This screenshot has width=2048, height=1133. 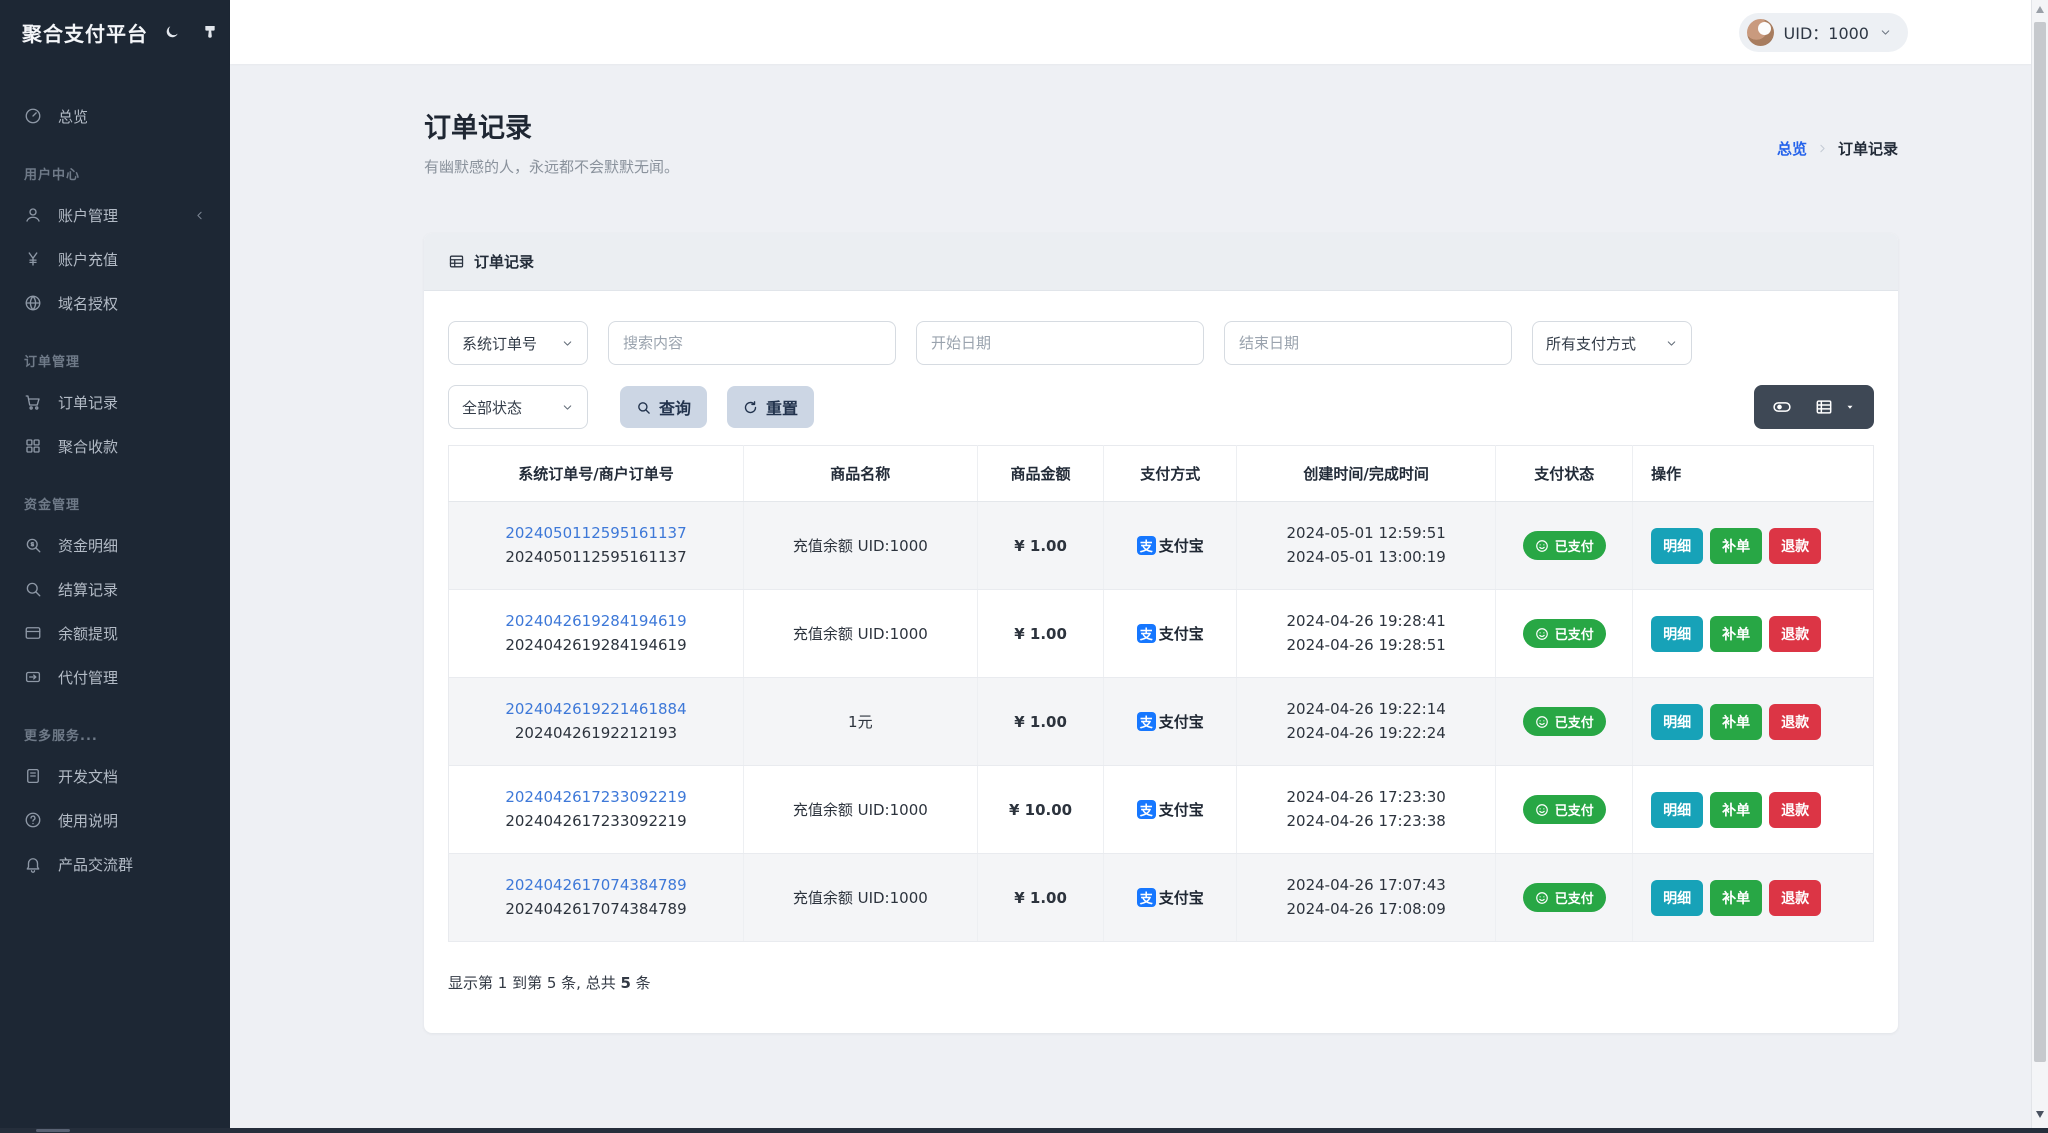 What do you see at coordinates (596, 621) in the screenshot?
I see `system-order-link: 2024042619284194619` at bounding box center [596, 621].